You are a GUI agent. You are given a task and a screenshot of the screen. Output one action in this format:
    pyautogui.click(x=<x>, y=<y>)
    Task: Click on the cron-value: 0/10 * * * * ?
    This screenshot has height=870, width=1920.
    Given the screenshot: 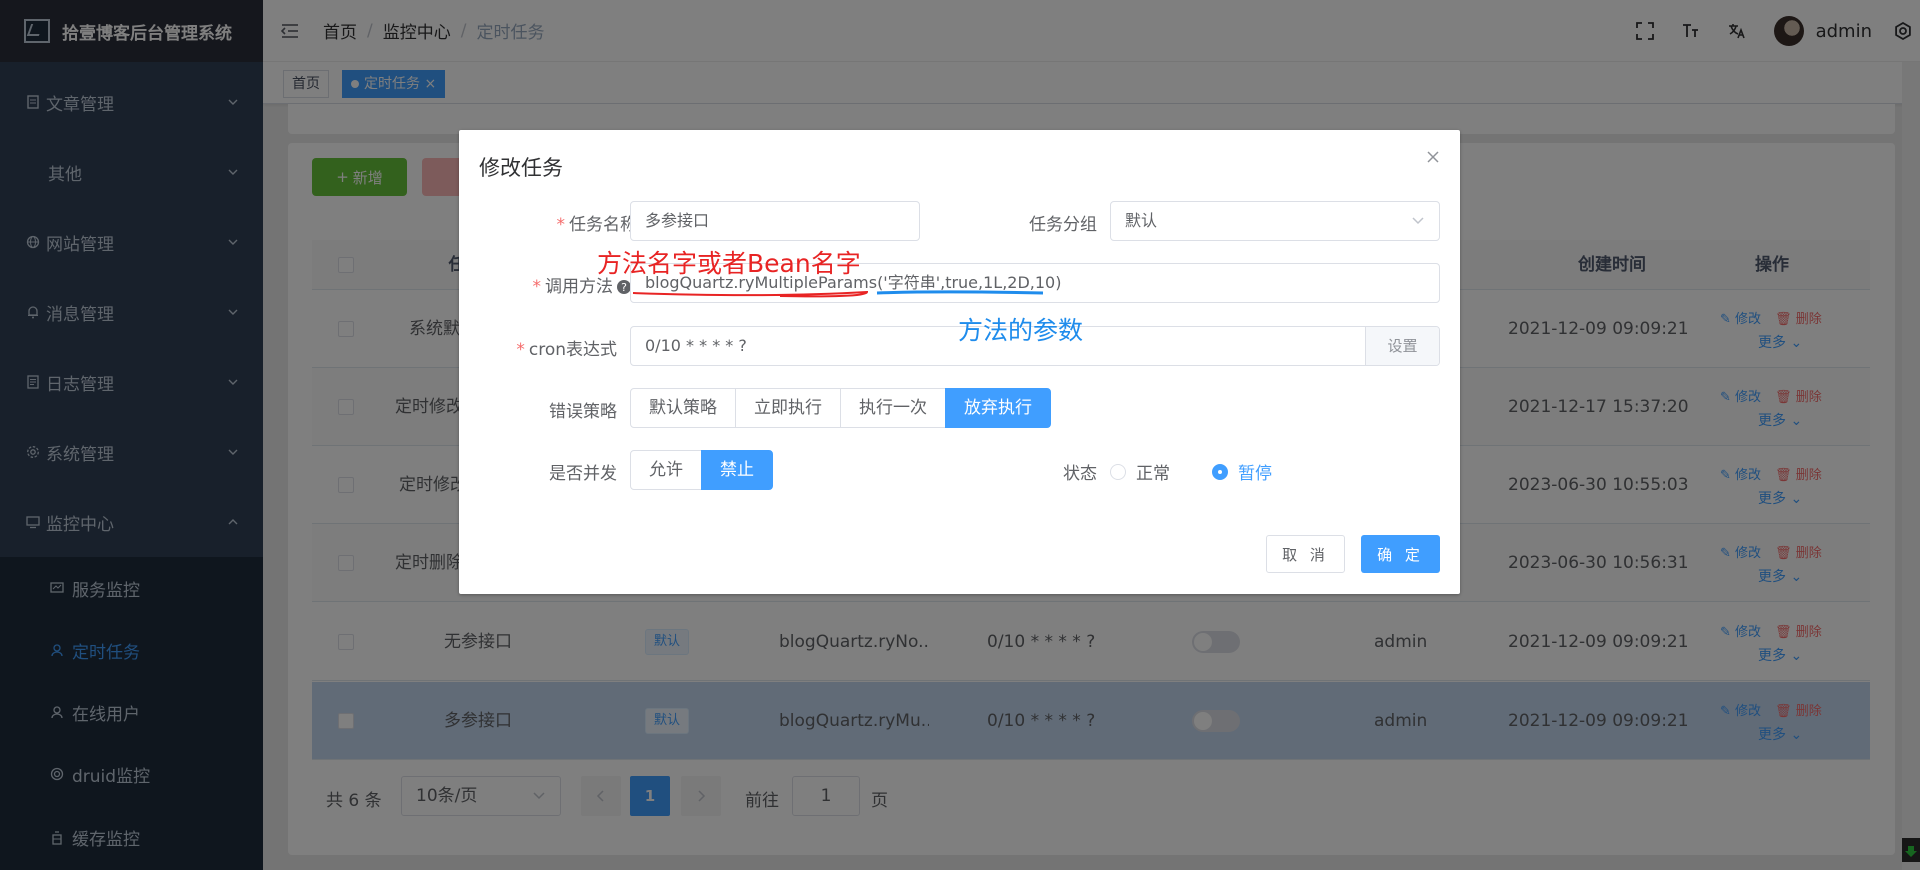 What is the action you would take?
    pyautogui.click(x=696, y=345)
    